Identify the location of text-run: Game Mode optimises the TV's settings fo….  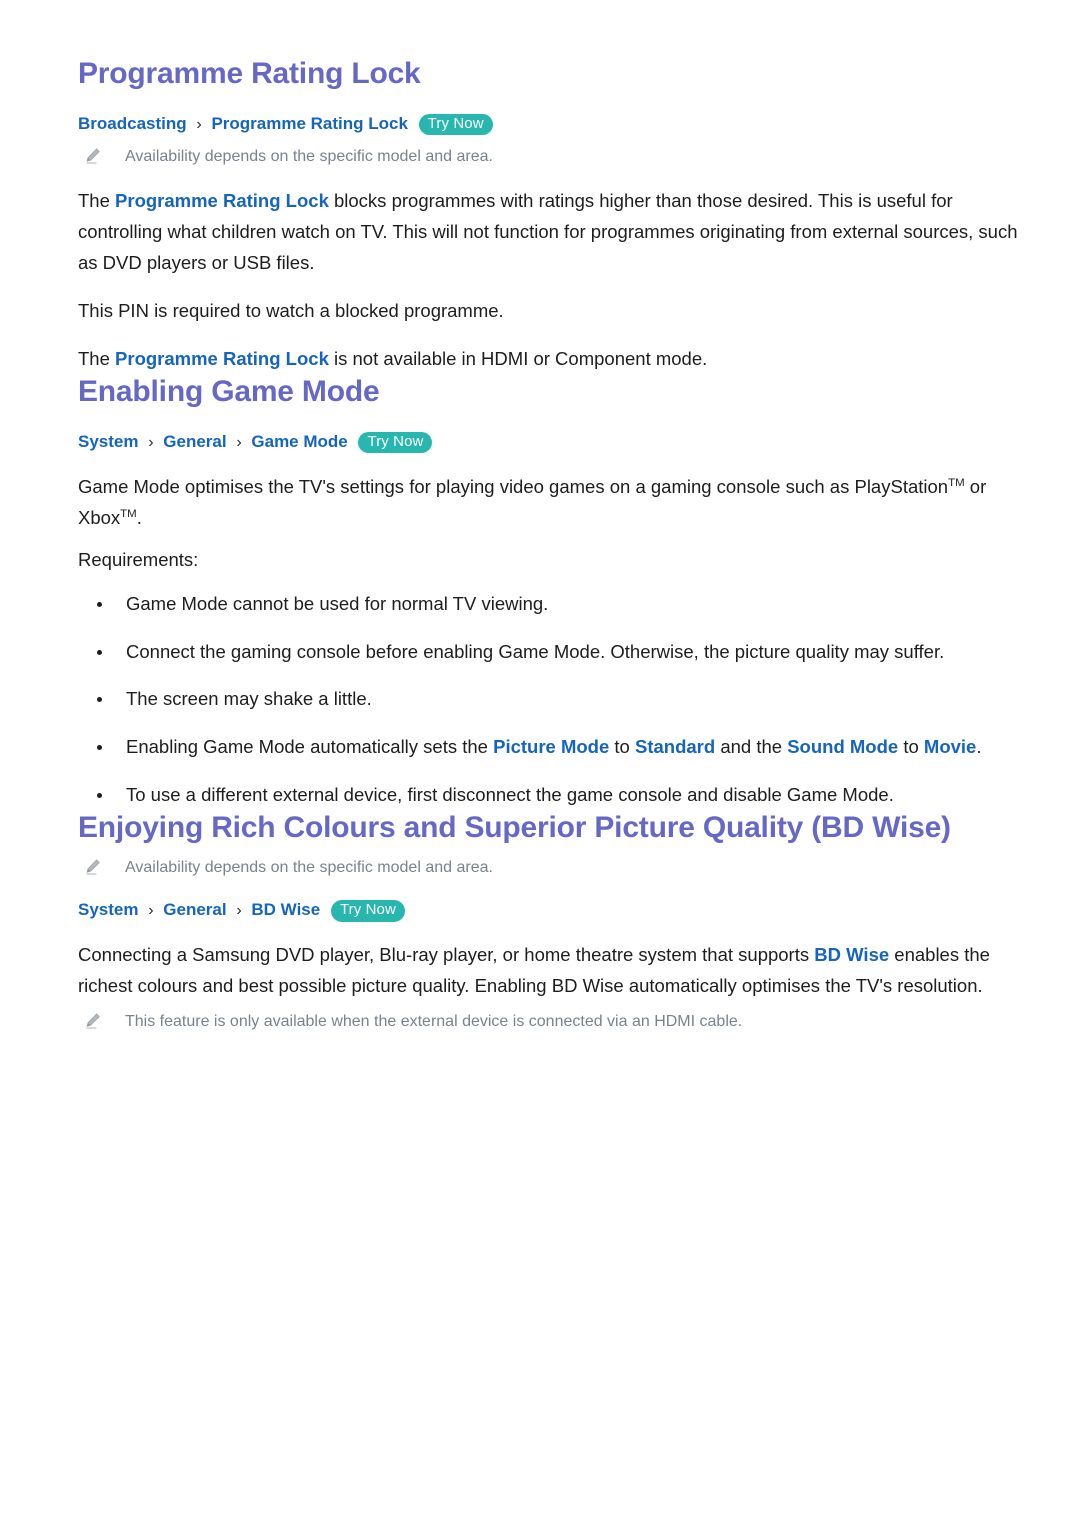
(513, 486).